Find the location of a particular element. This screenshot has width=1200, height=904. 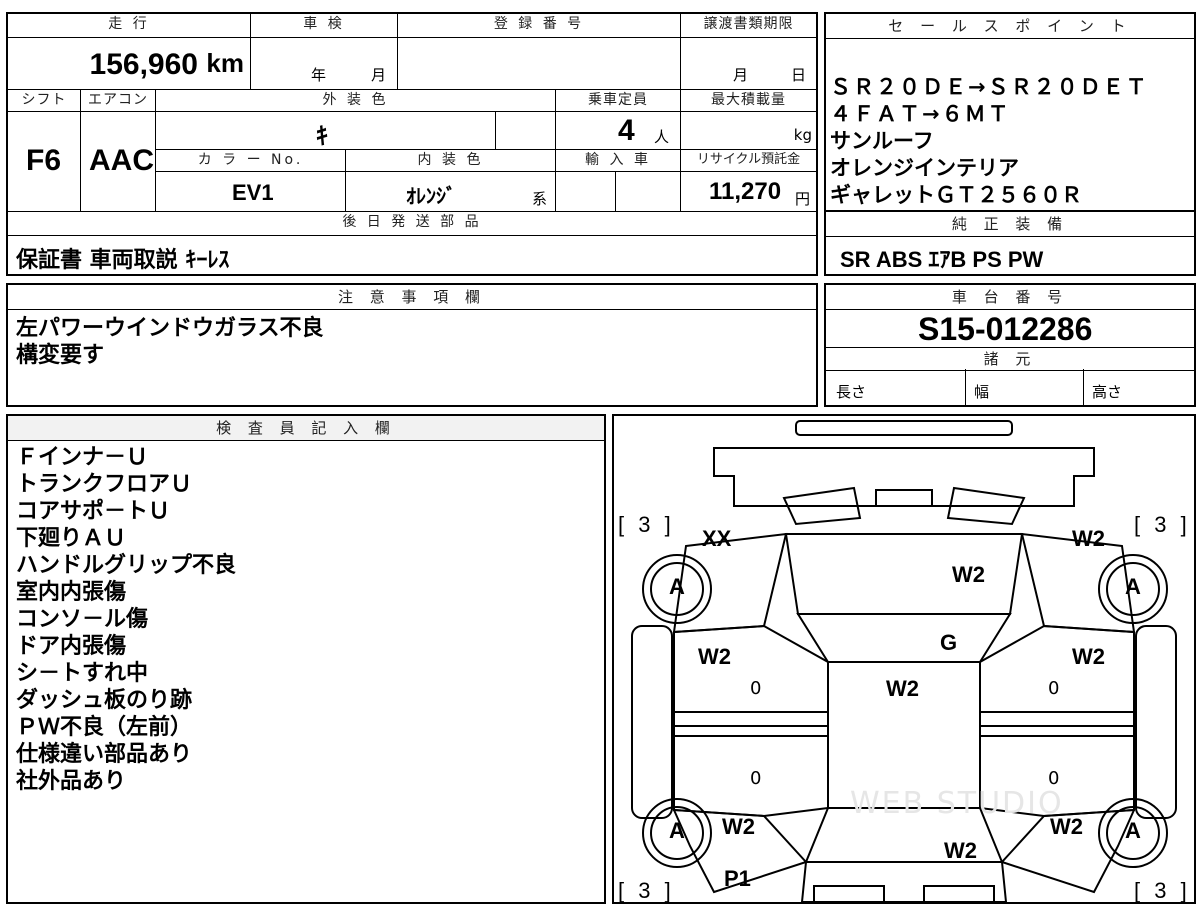

tire-front-right: A is located at coordinates (1133, 589).